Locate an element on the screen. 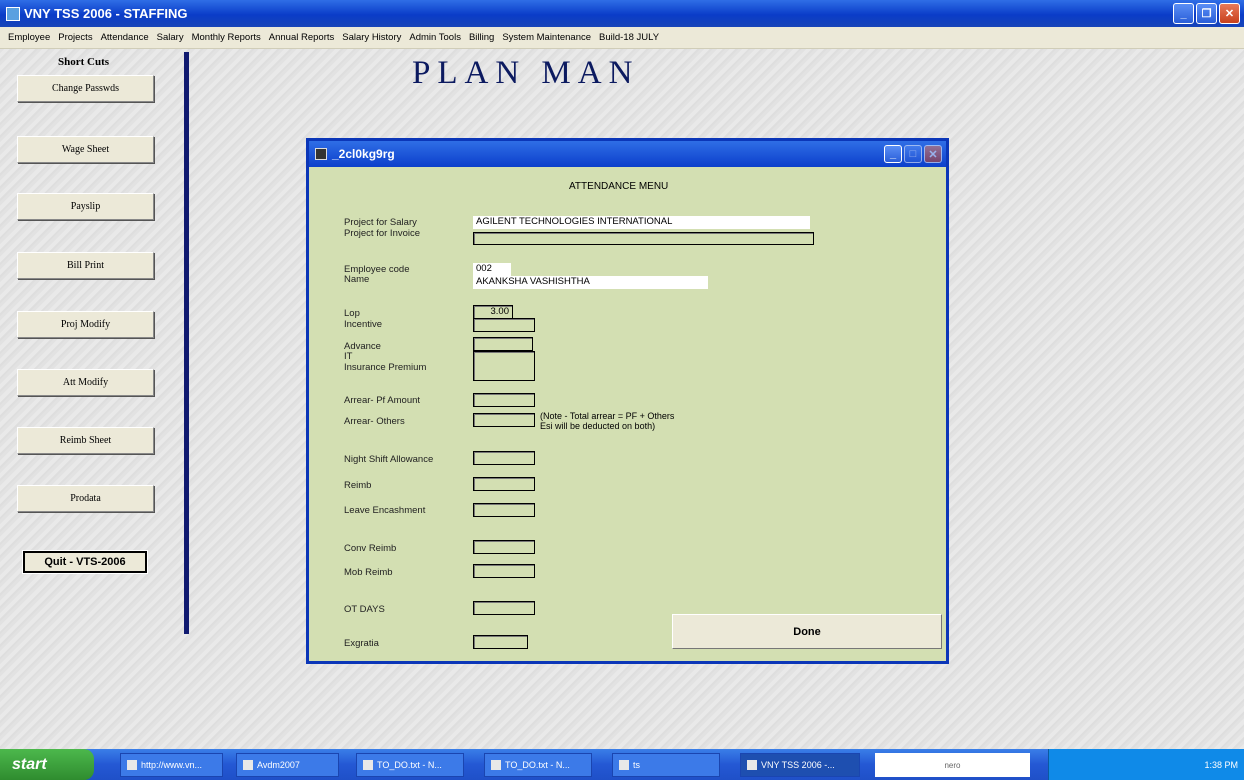 The image size is (1244, 780). it-label: IT is located at coordinates (348, 356).